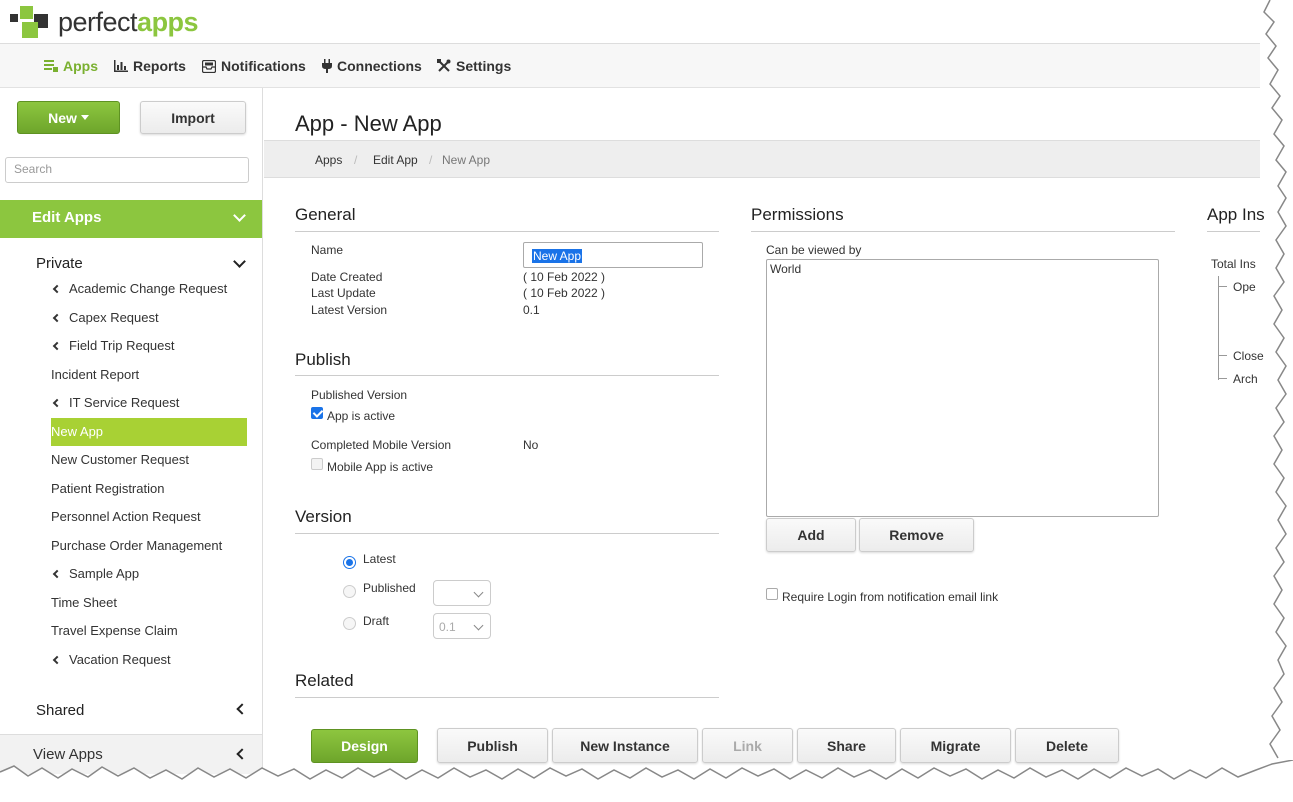  What do you see at coordinates (462, 626) in the screenshot?
I see `draft-version-select: 0.1` at bounding box center [462, 626].